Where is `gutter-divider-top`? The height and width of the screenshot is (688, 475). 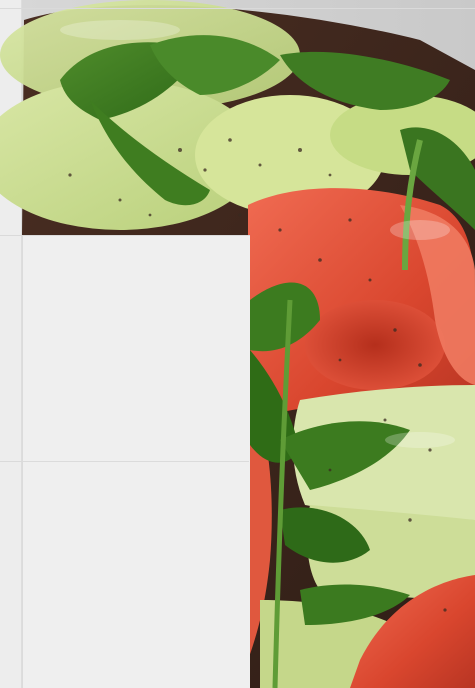 gutter-divider-top is located at coordinates (11, 235).